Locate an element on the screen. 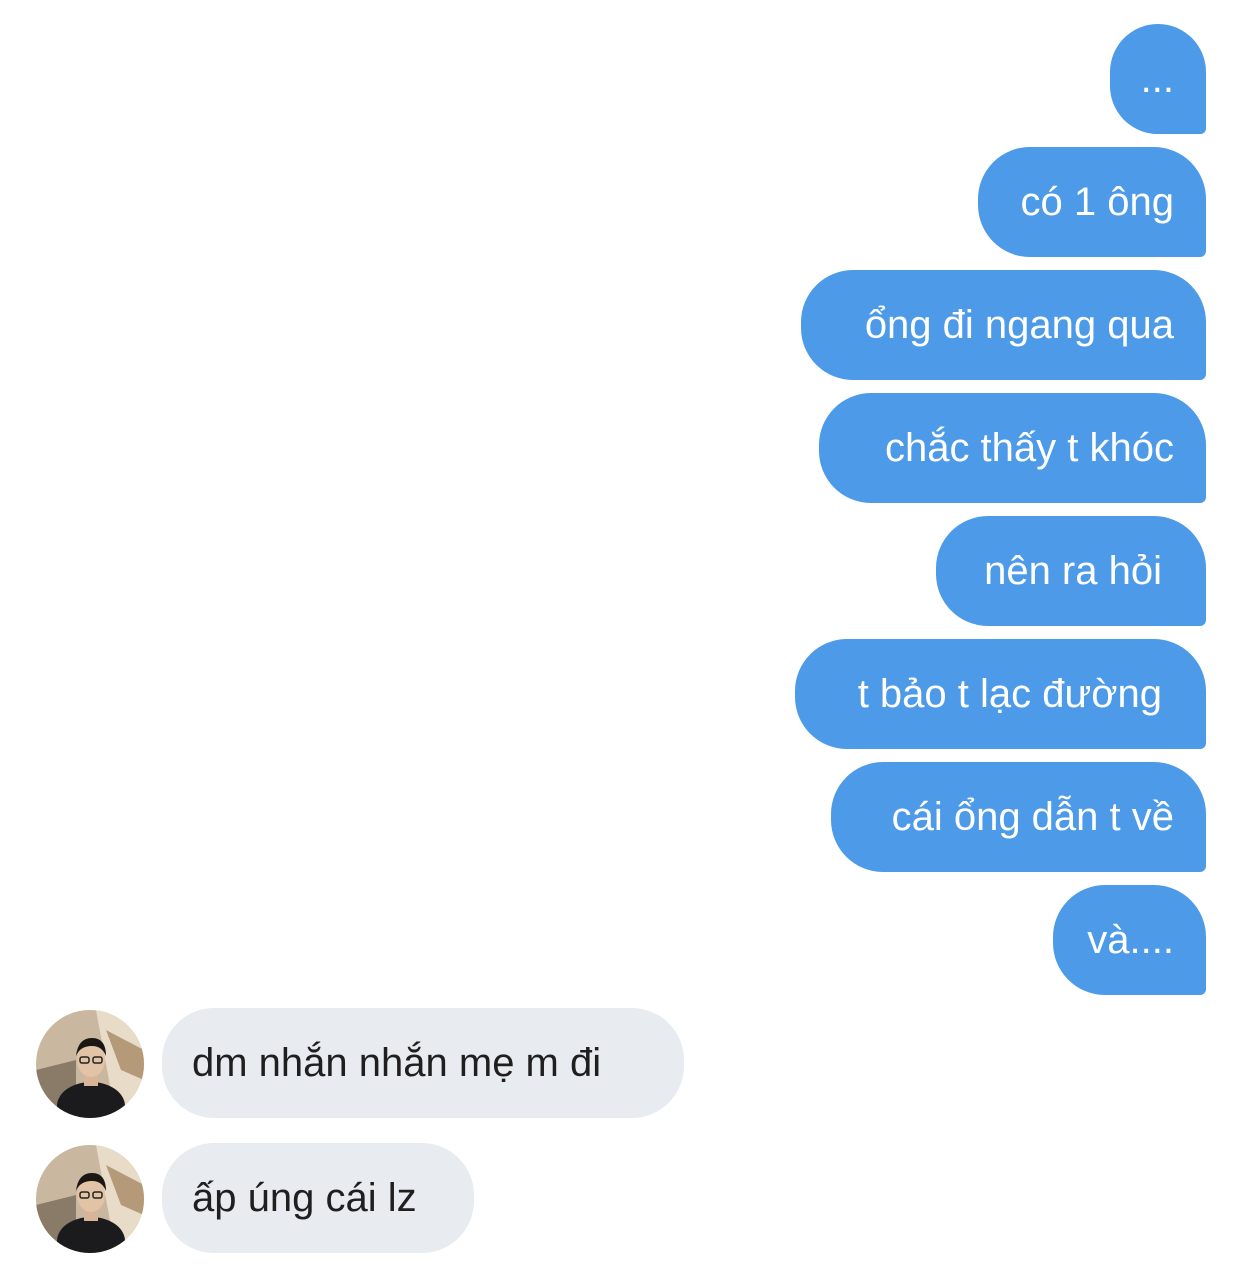  message-text: t bảo t lạc đường is located at coordinates (1009, 694).